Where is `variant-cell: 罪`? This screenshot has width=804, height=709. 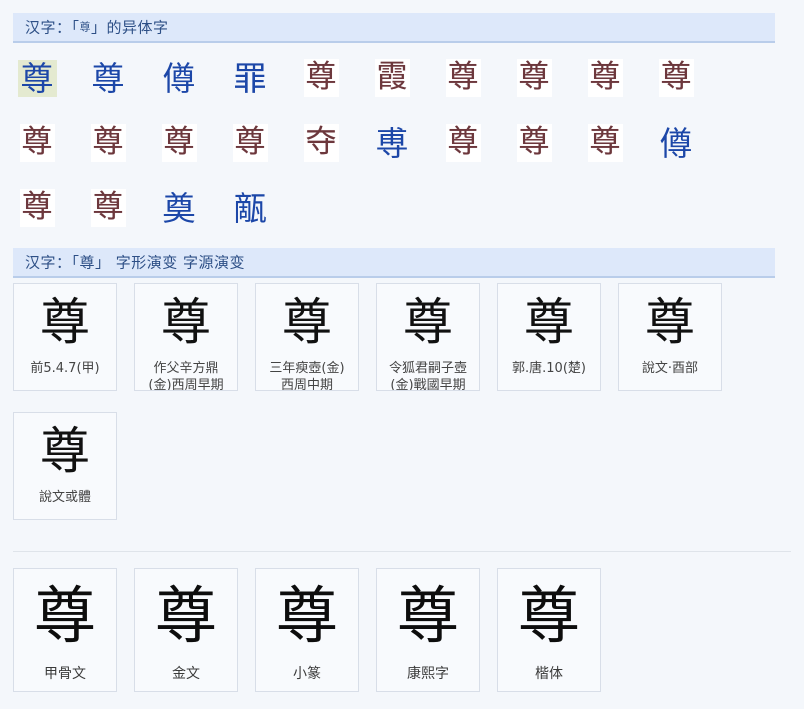 variant-cell: 罪 is located at coordinates (250, 78).